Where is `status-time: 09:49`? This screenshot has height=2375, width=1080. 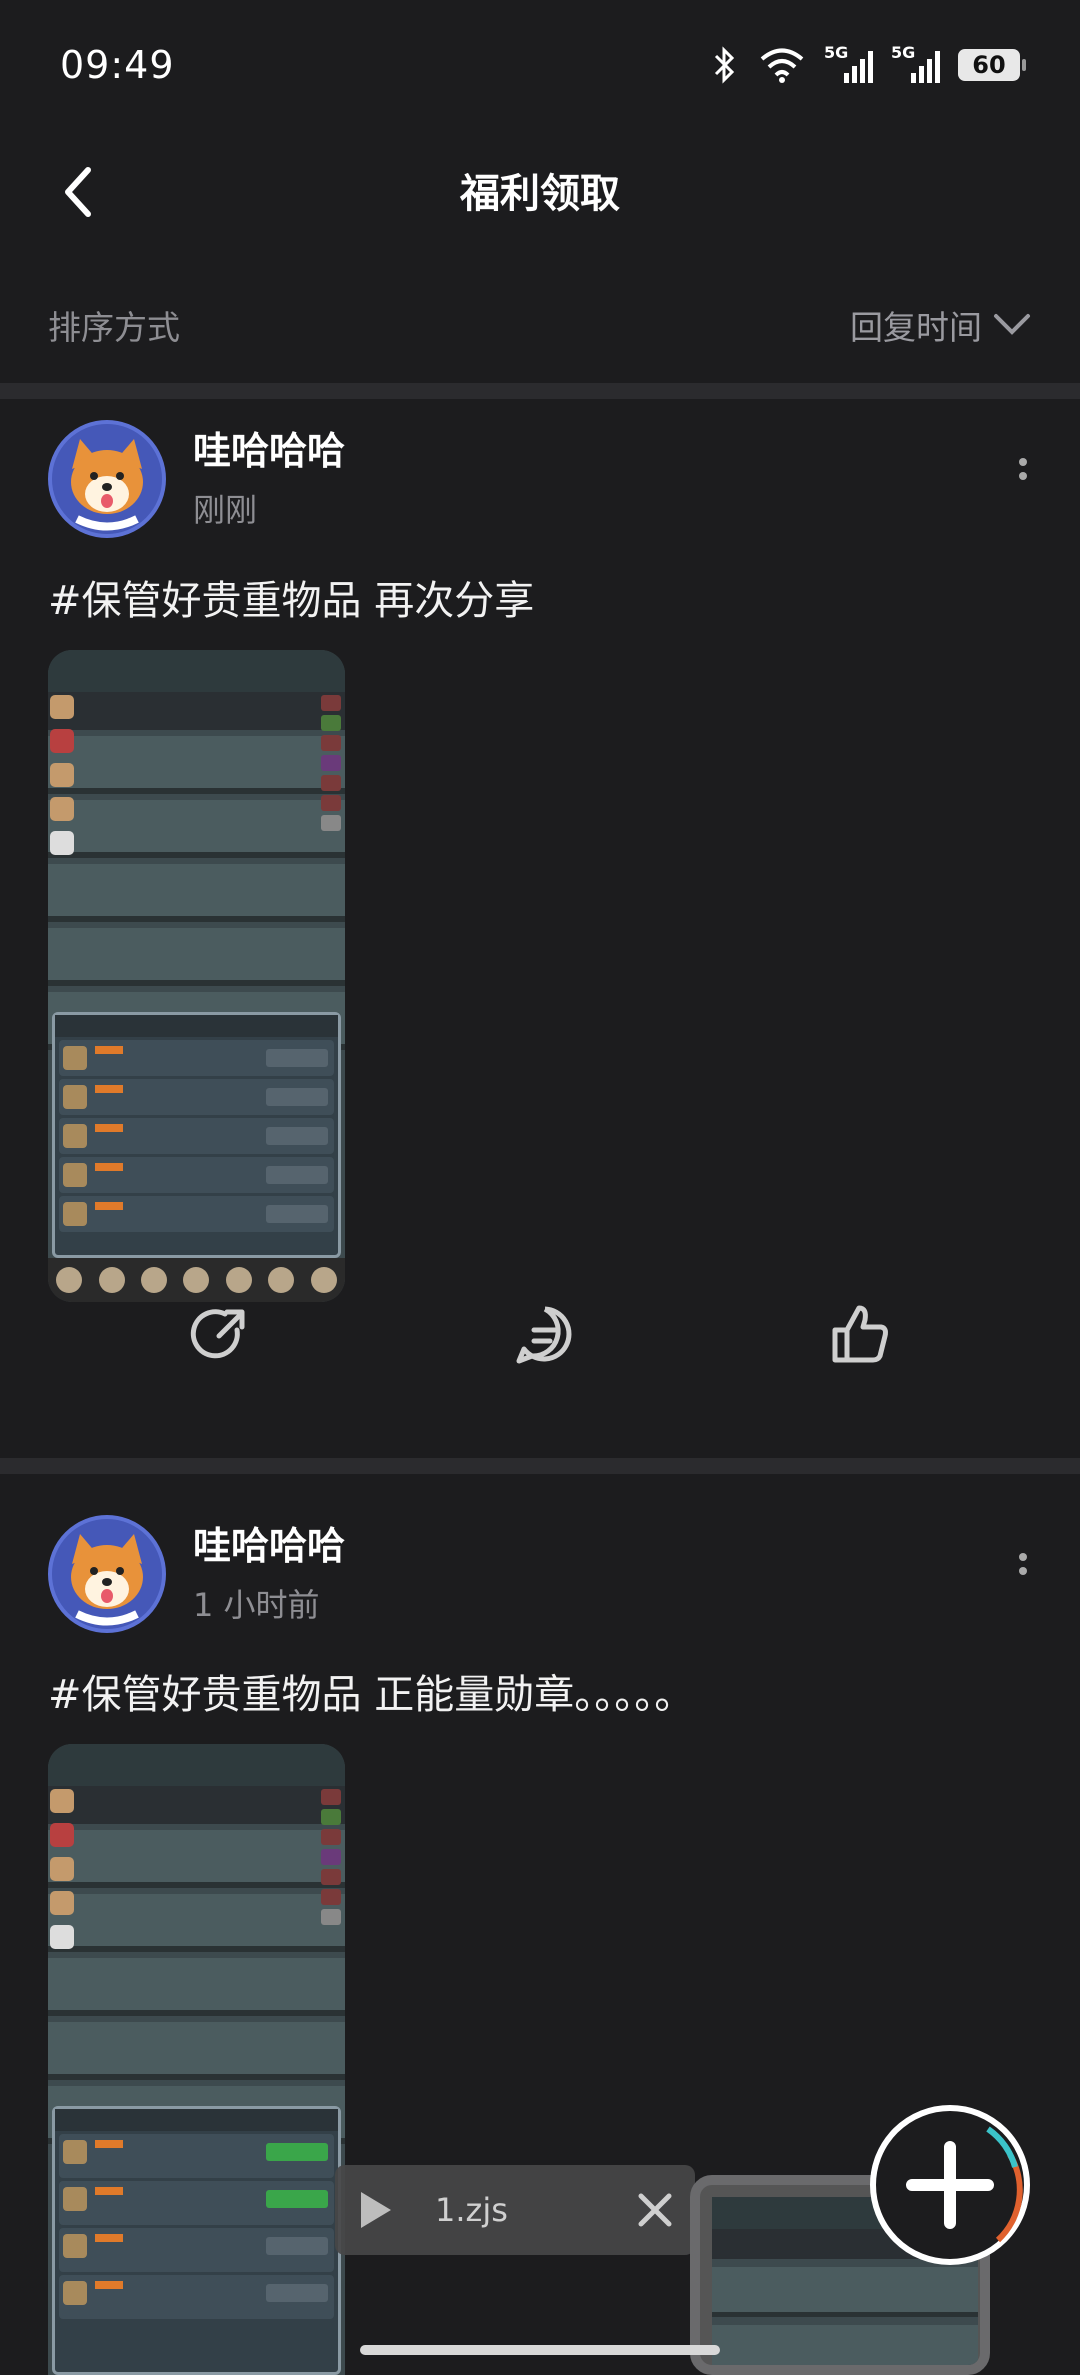 status-time: 09:49 is located at coordinates (117, 65).